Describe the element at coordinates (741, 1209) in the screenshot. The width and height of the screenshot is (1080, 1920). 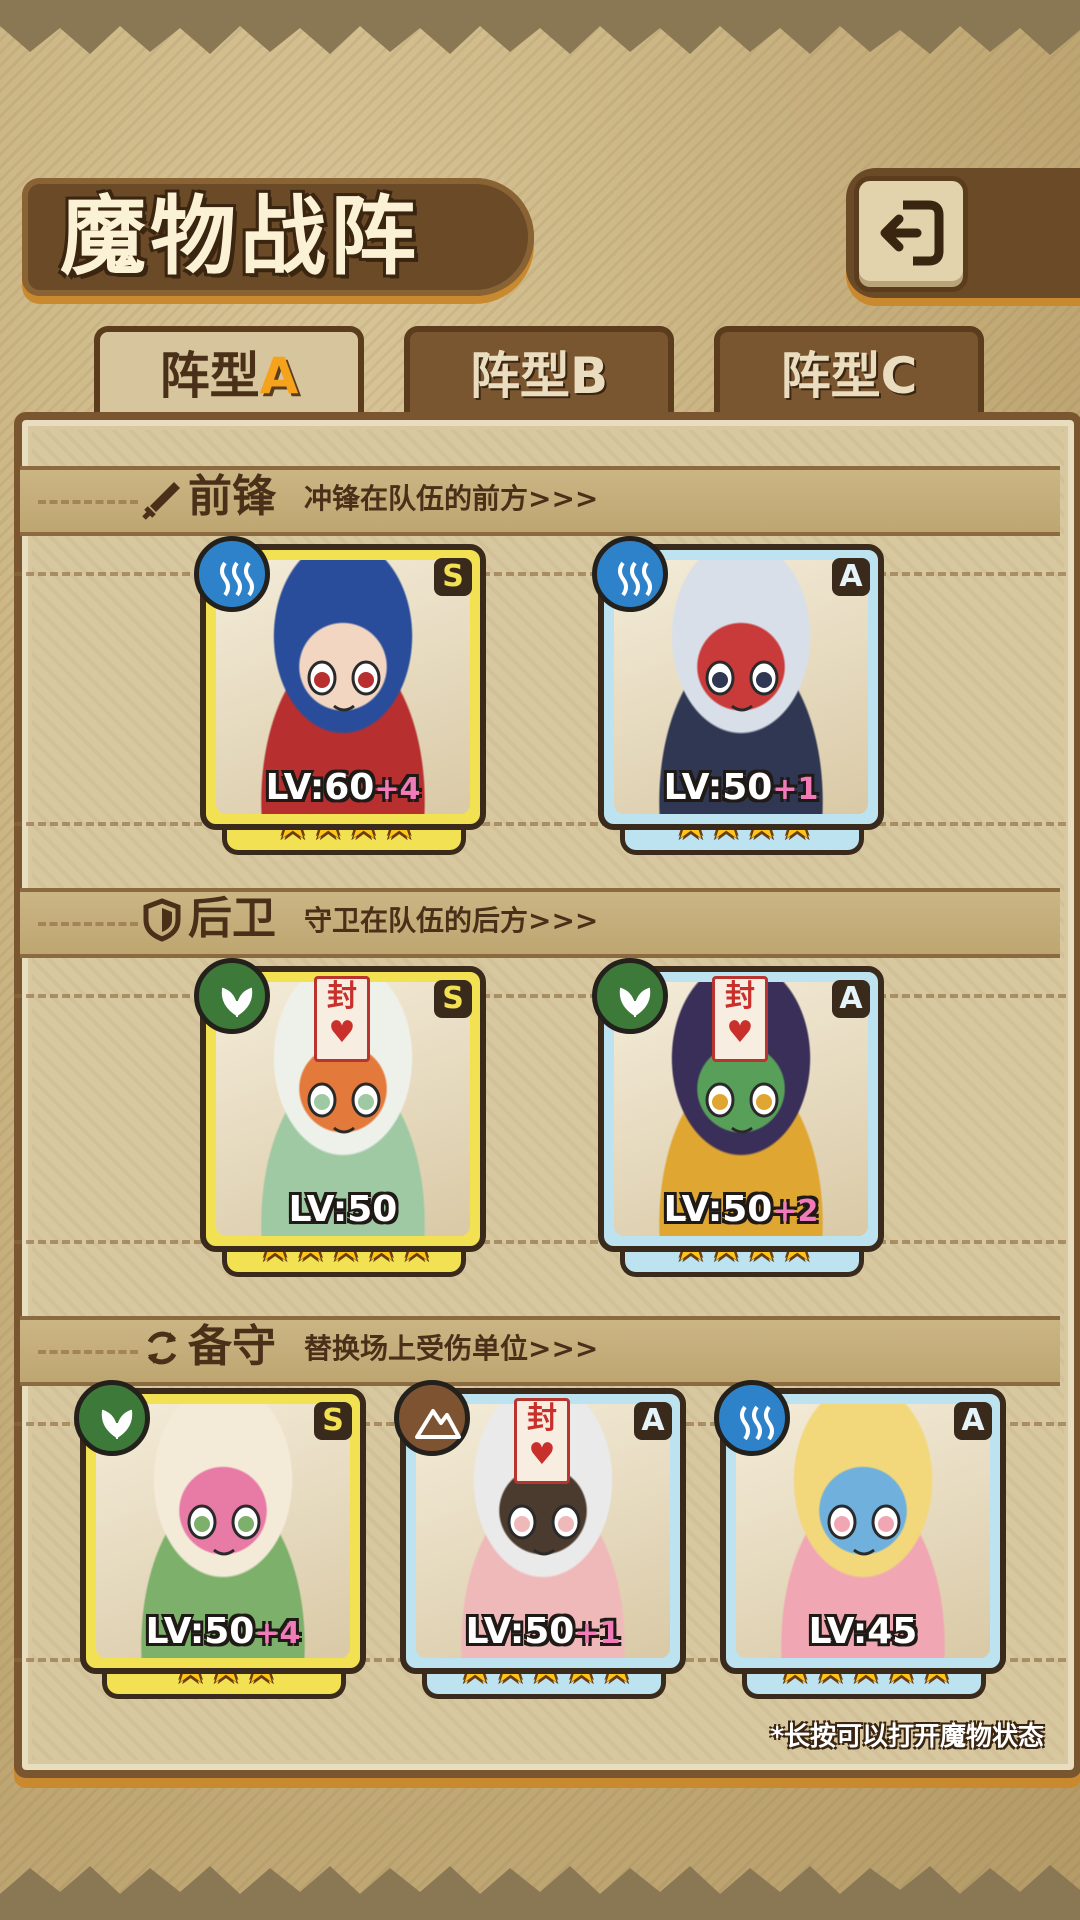
I see `level-label: LV:50+2` at that location.